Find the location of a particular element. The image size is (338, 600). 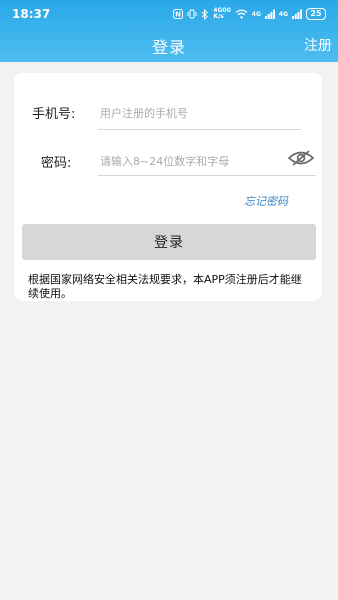

login-button-label: 登录 is located at coordinates (169, 243).